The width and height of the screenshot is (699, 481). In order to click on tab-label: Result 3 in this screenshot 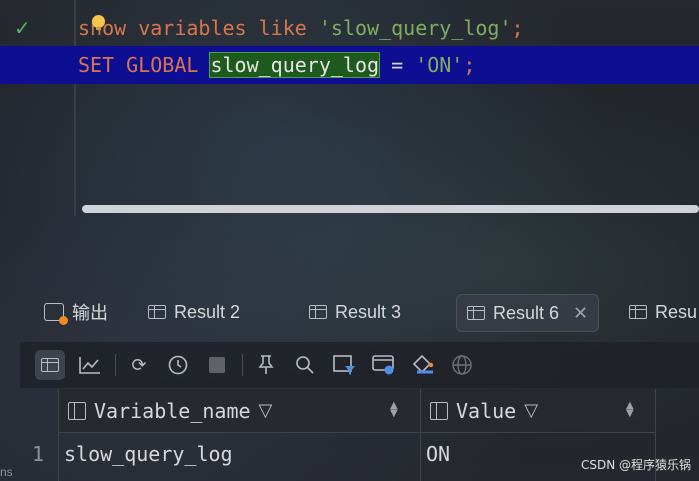, I will do `click(368, 311)`.